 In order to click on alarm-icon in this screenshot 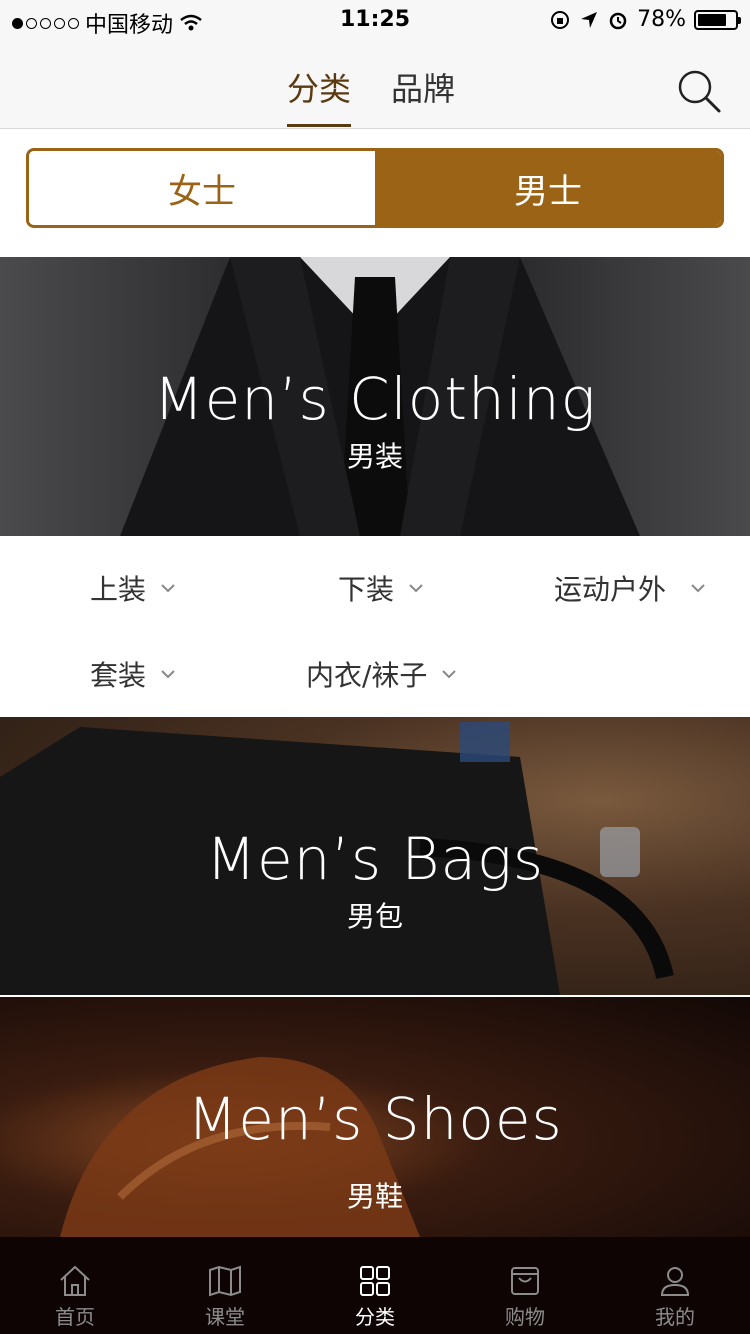, I will do `click(618, 20)`.